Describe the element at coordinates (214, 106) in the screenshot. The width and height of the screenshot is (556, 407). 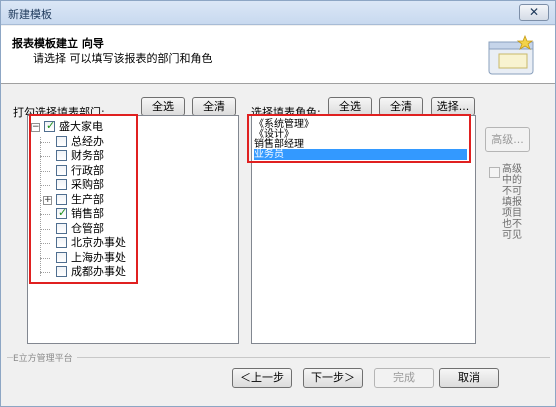
I see `dept-clear-all-button: 全清` at that location.